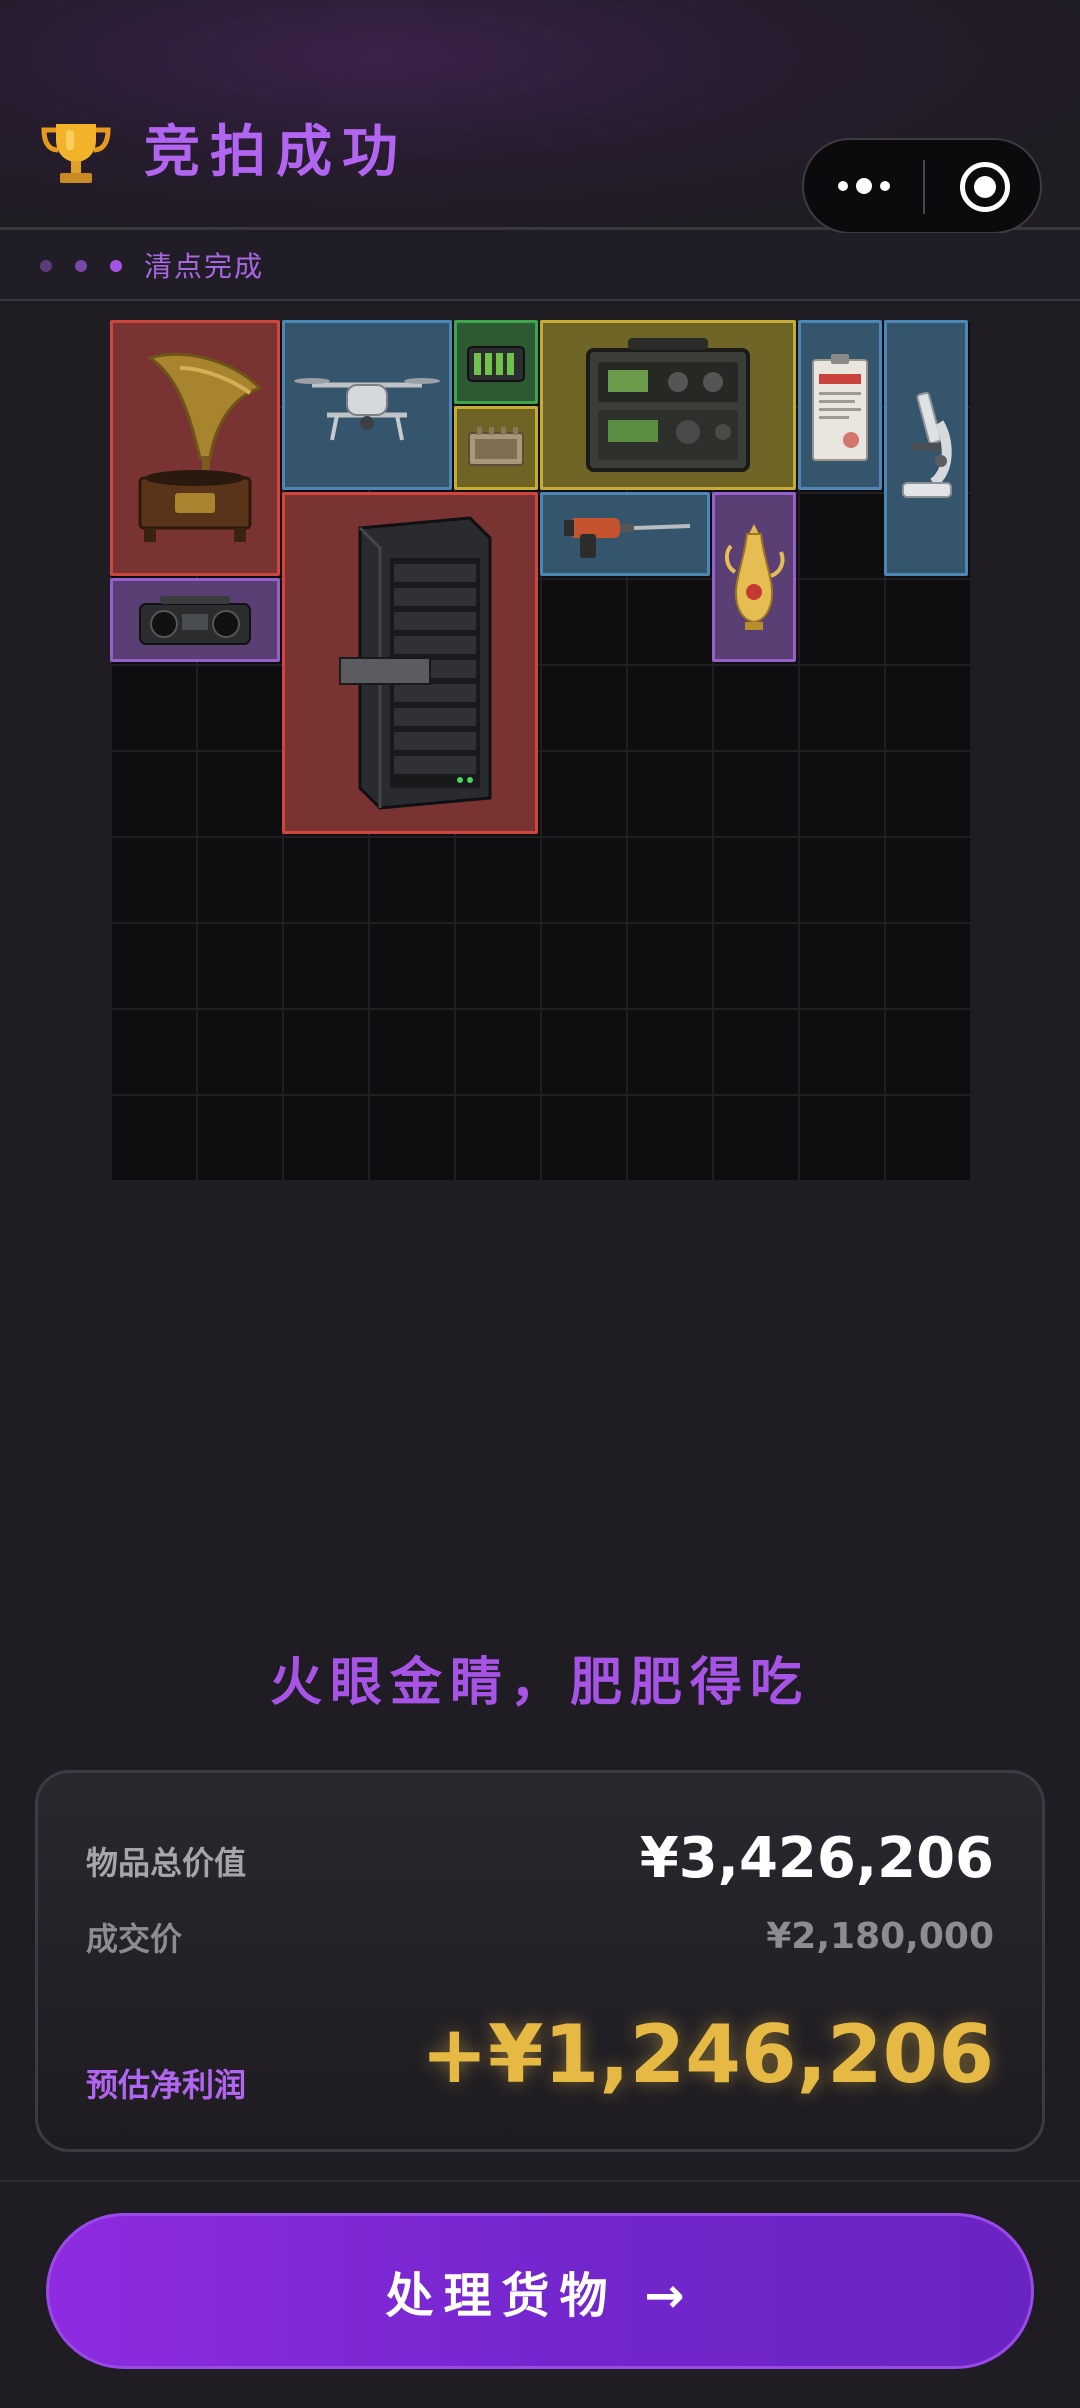 This screenshot has height=2408, width=1080. I want to click on item-confidential-document, so click(840, 405).